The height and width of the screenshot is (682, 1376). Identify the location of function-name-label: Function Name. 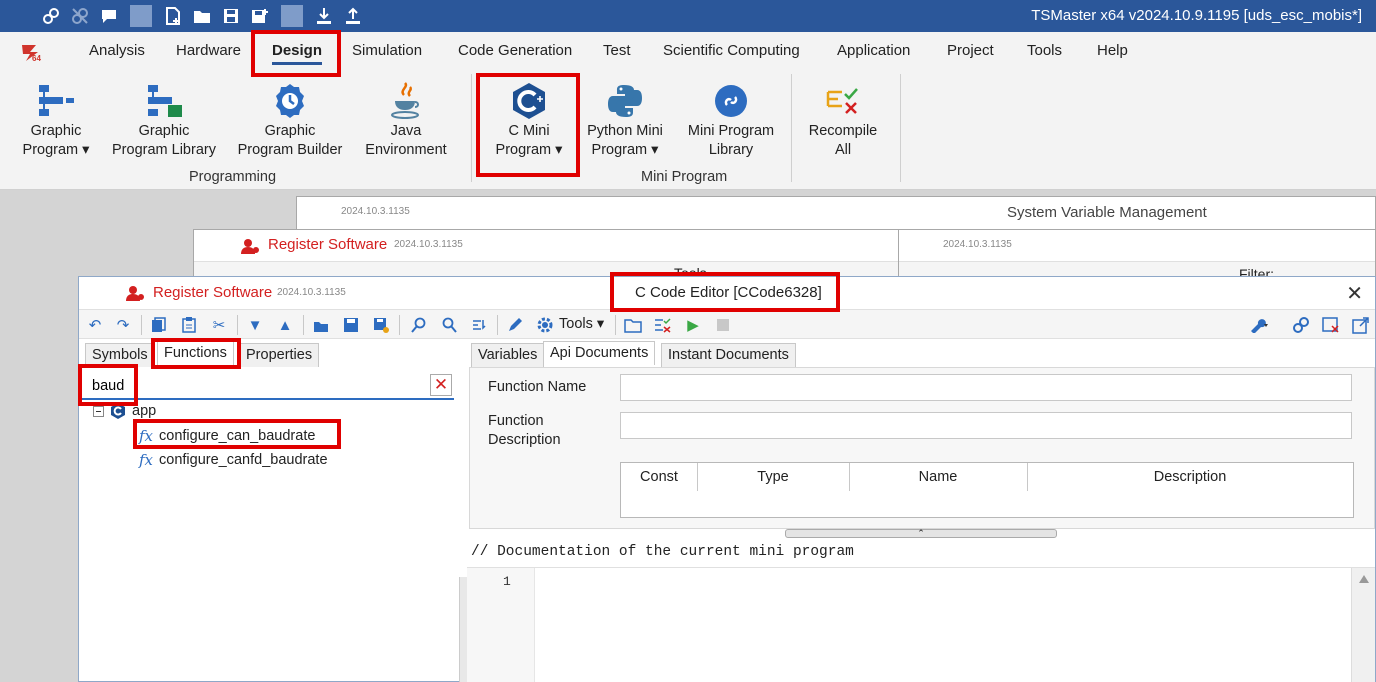
(537, 387).